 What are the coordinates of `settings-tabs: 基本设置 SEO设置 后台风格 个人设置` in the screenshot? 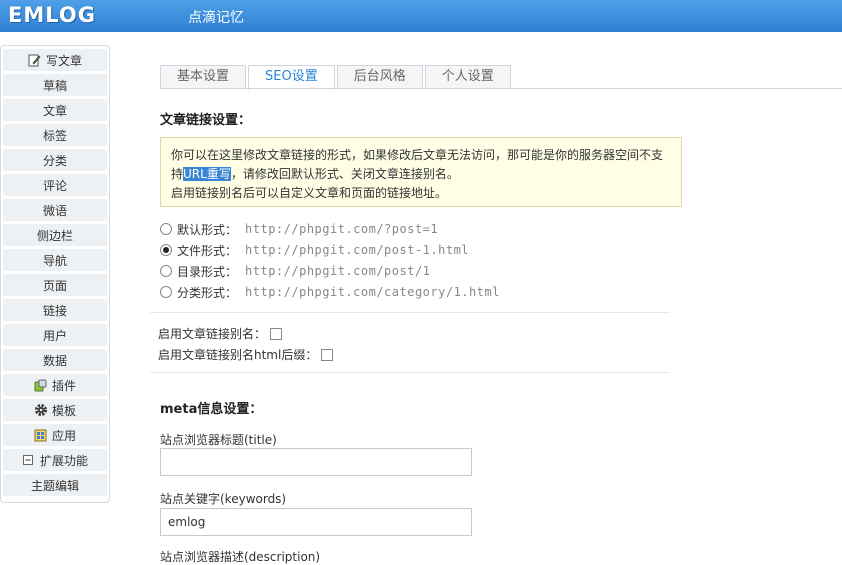 It's located at (336, 77).